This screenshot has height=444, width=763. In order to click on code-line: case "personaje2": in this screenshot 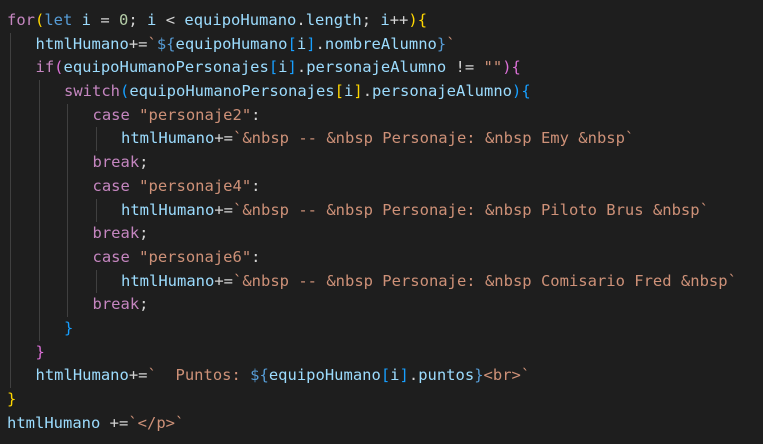, I will do `click(372, 115)`.